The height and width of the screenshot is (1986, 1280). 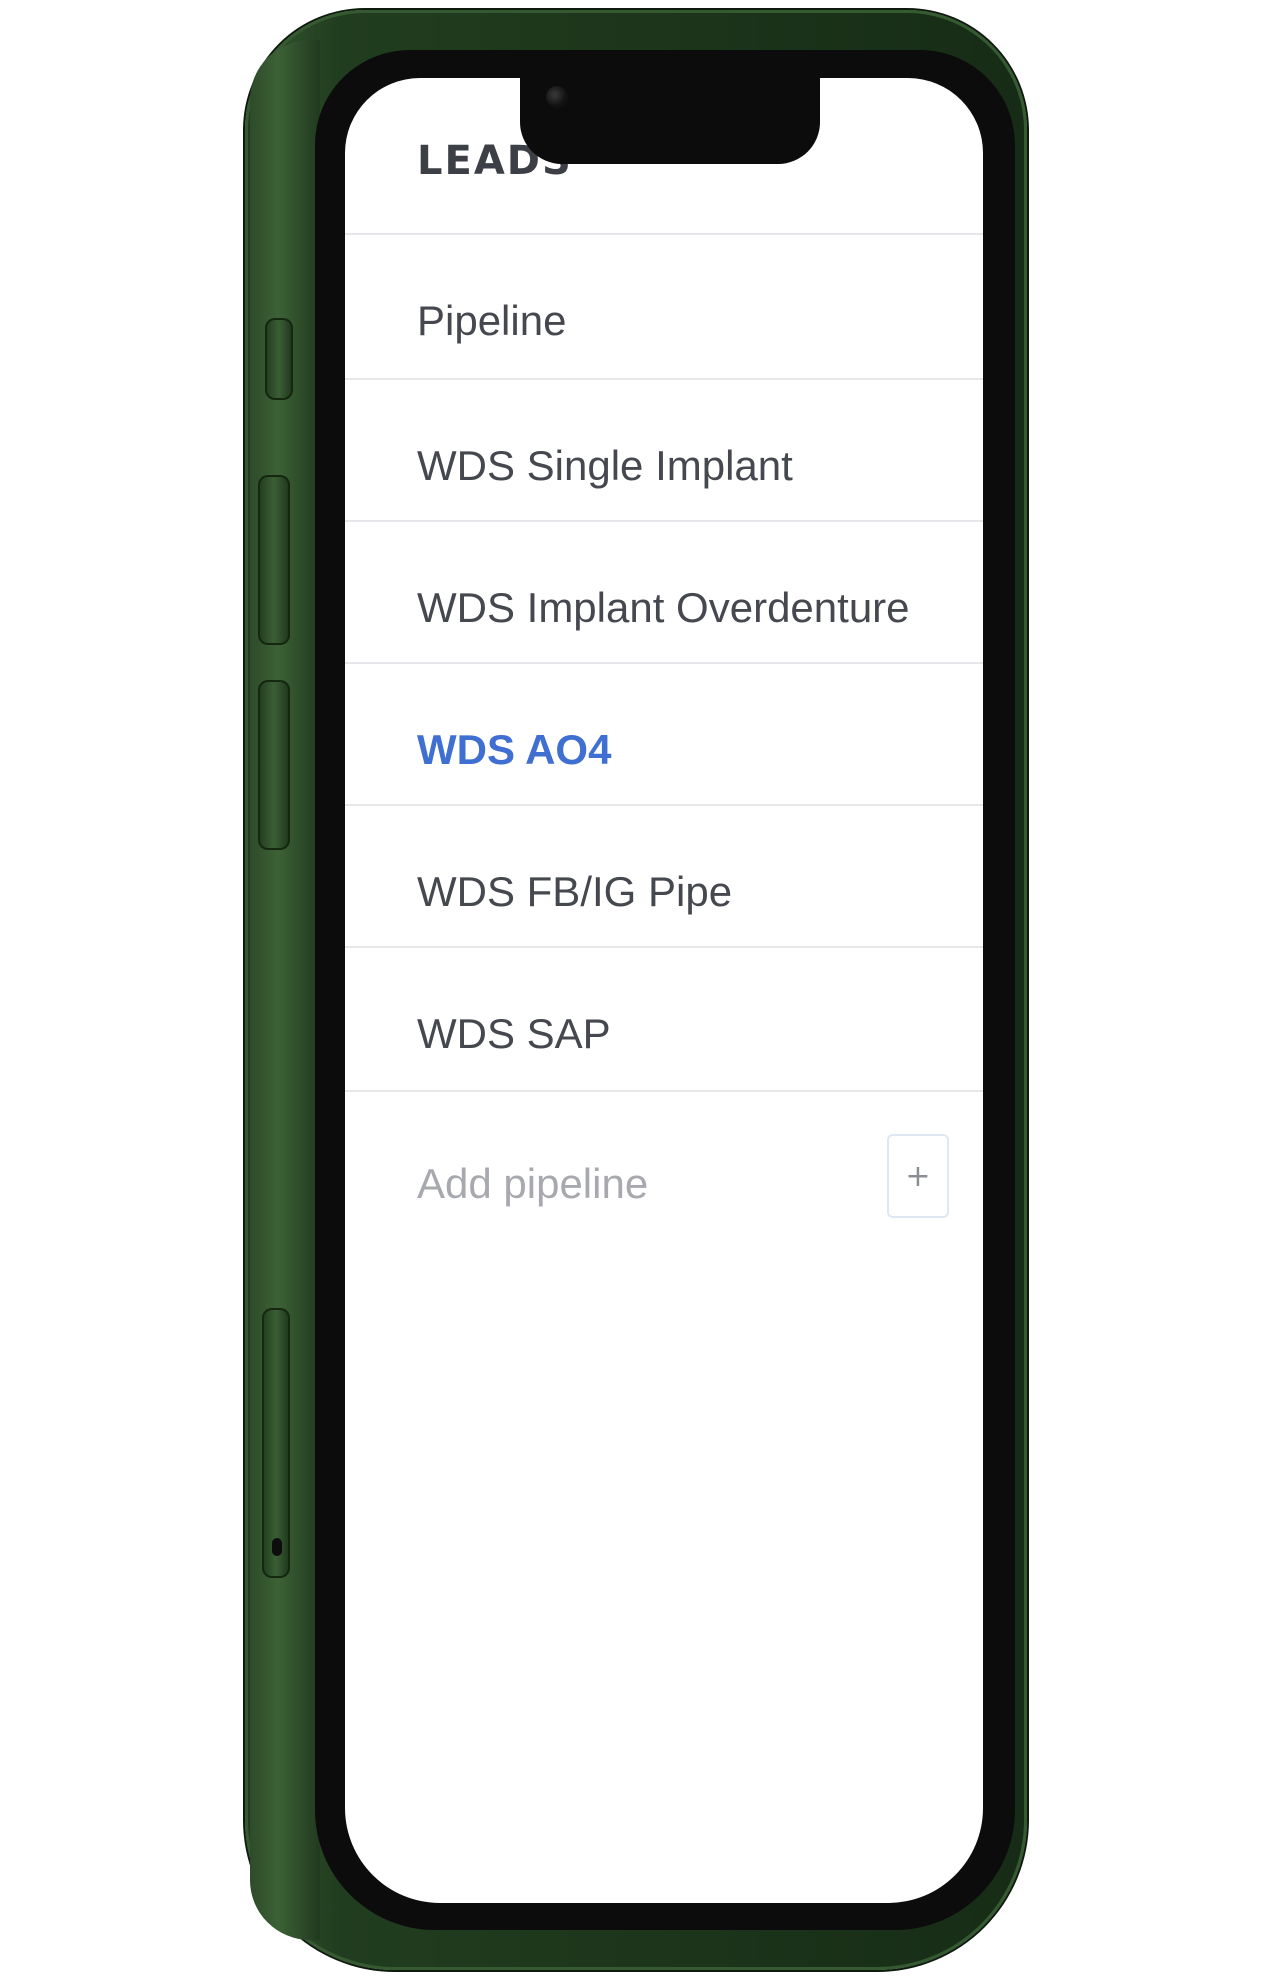 I want to click on add-pipeline-label: Add pipeline, so click(x=532, y=1184).